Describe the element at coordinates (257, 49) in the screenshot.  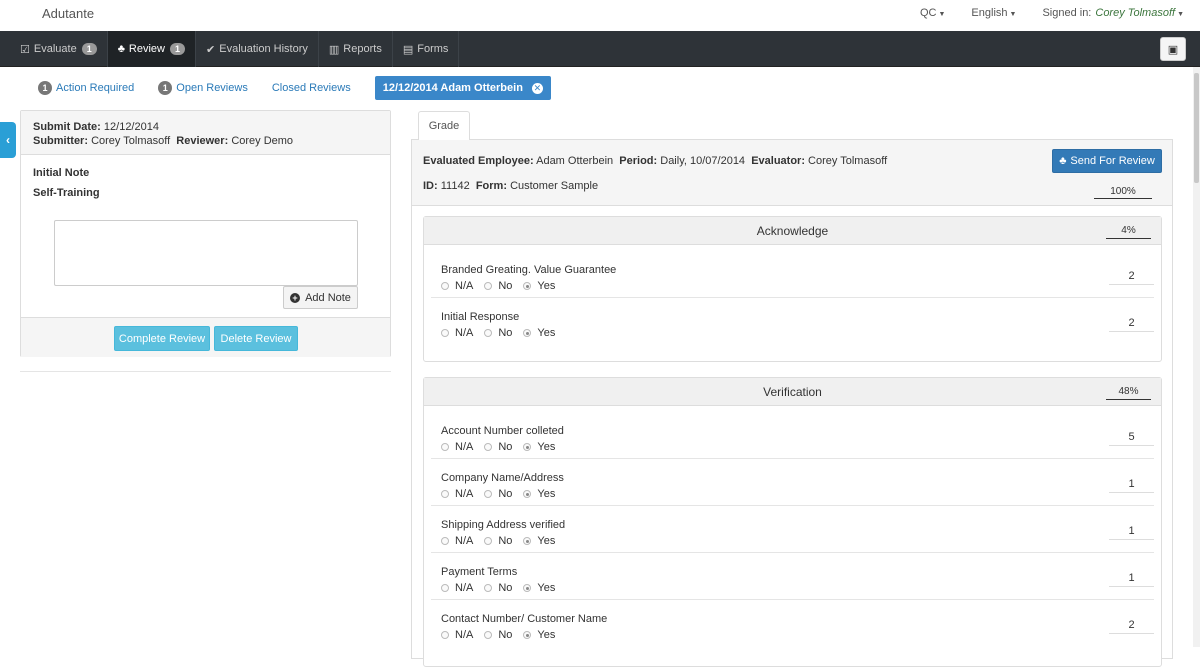
I see `nav-tab-evaluation-history: ✔ Evaluation History` at that location.